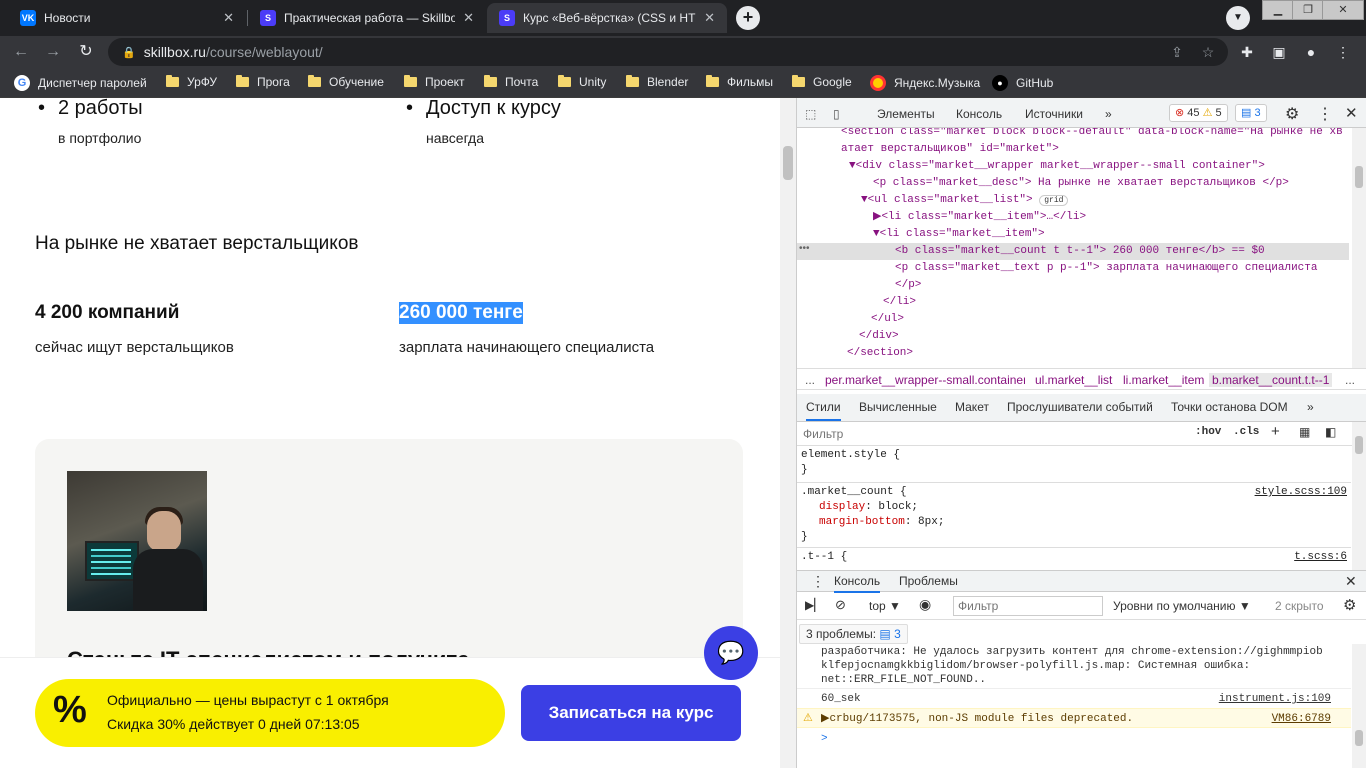 This screenshot has width=1366, height=768. What do you see at coordinates (1163, 380) in the screenshot?
I see `breadcrumb-item: li.market__item` at bounding box center [1163, 380].